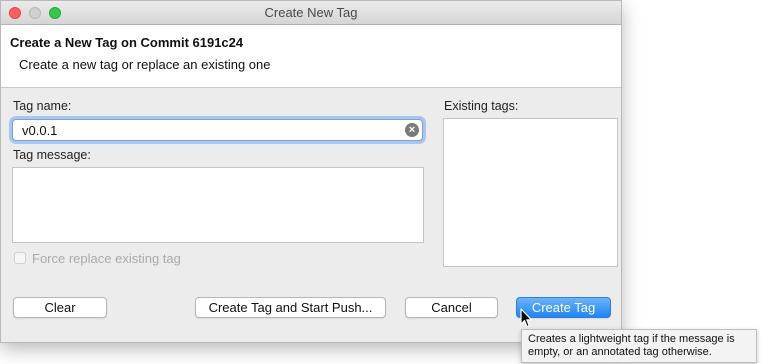  I want to click on window-title: Create New Tag, so click(311, 12).